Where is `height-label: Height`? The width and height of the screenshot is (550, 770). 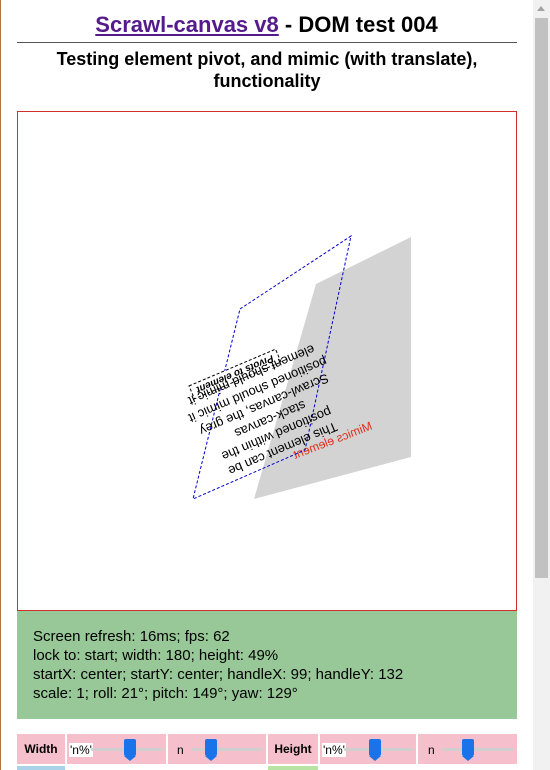 height-label: Height is located at coordinates (293, 749).